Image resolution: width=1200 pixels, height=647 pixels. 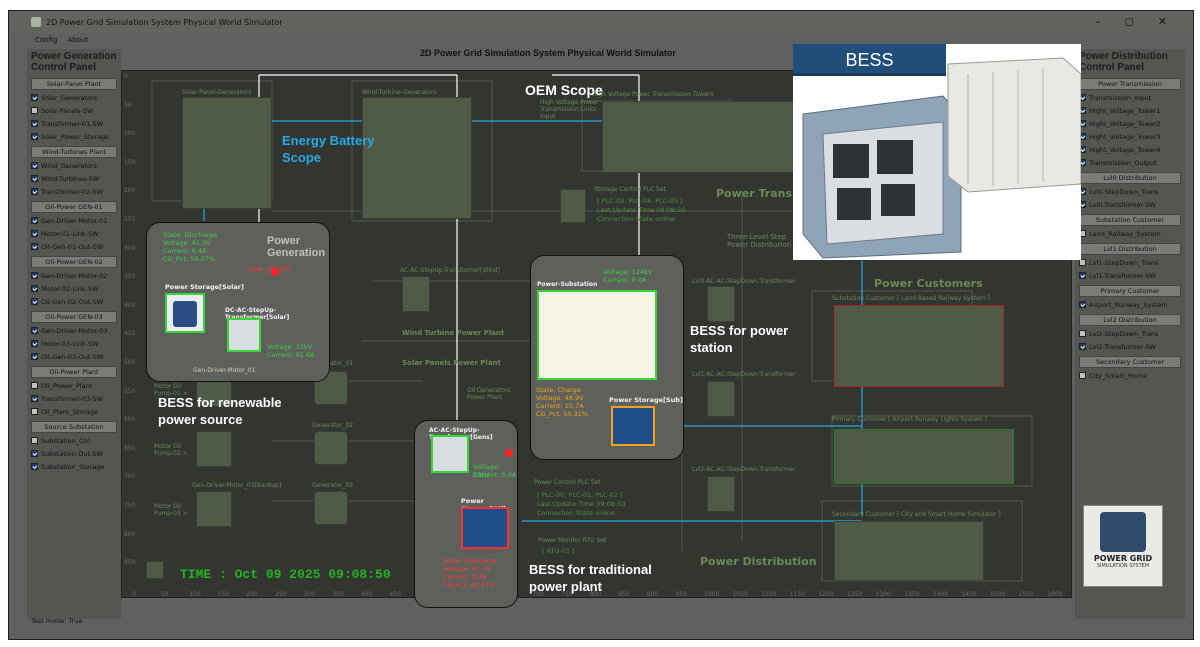 What do you see at coordinates (1130, 110) in the screenshot?
I see `dist-toggle-item: Hight_Voltage_Tower1` at bounding box center [1130, 110].